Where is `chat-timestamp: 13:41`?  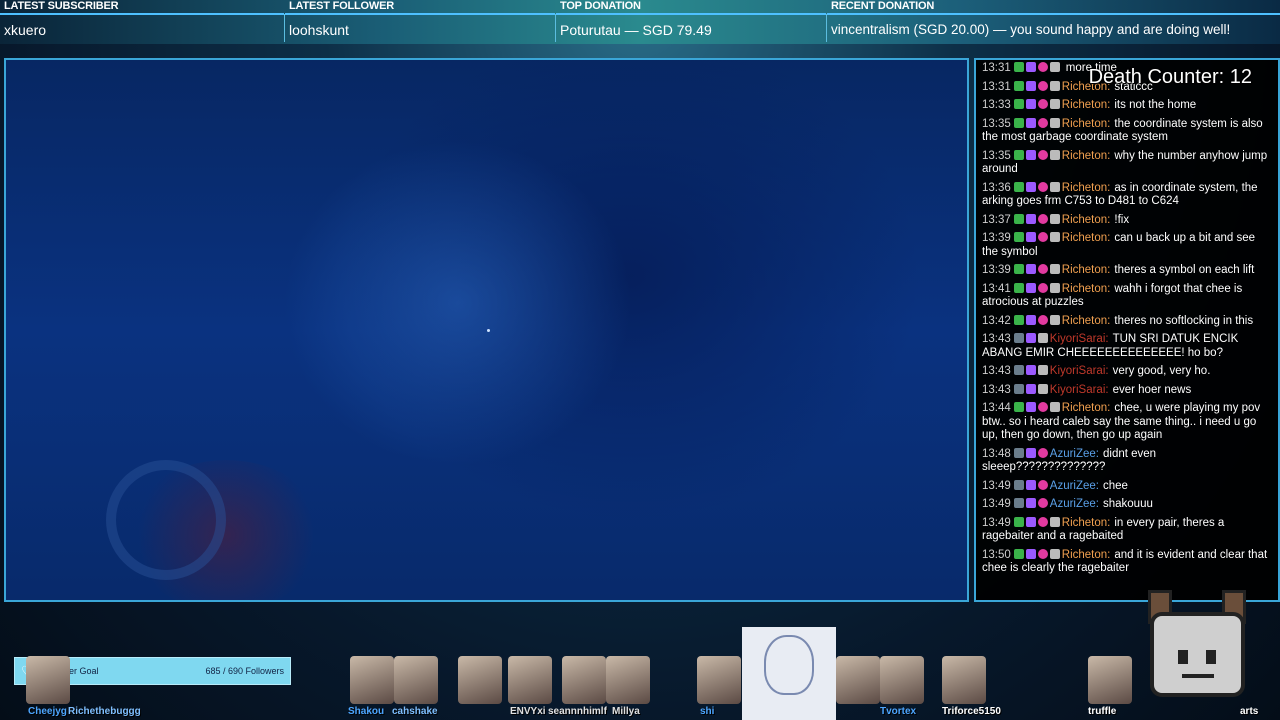 chat-timestamp: 13:41 is located at coordinates (996, 288).